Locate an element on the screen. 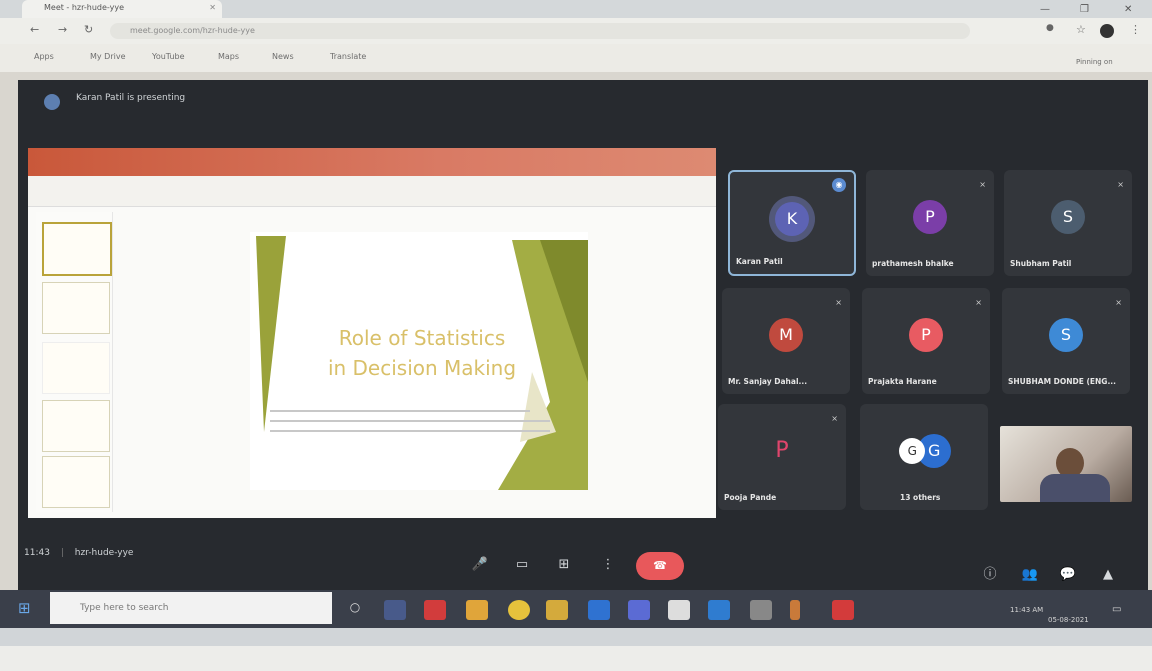 This screenshot has height=671, width=1152. presenting-label: Karan Patil is presenting is located at coordinates (131, 98).